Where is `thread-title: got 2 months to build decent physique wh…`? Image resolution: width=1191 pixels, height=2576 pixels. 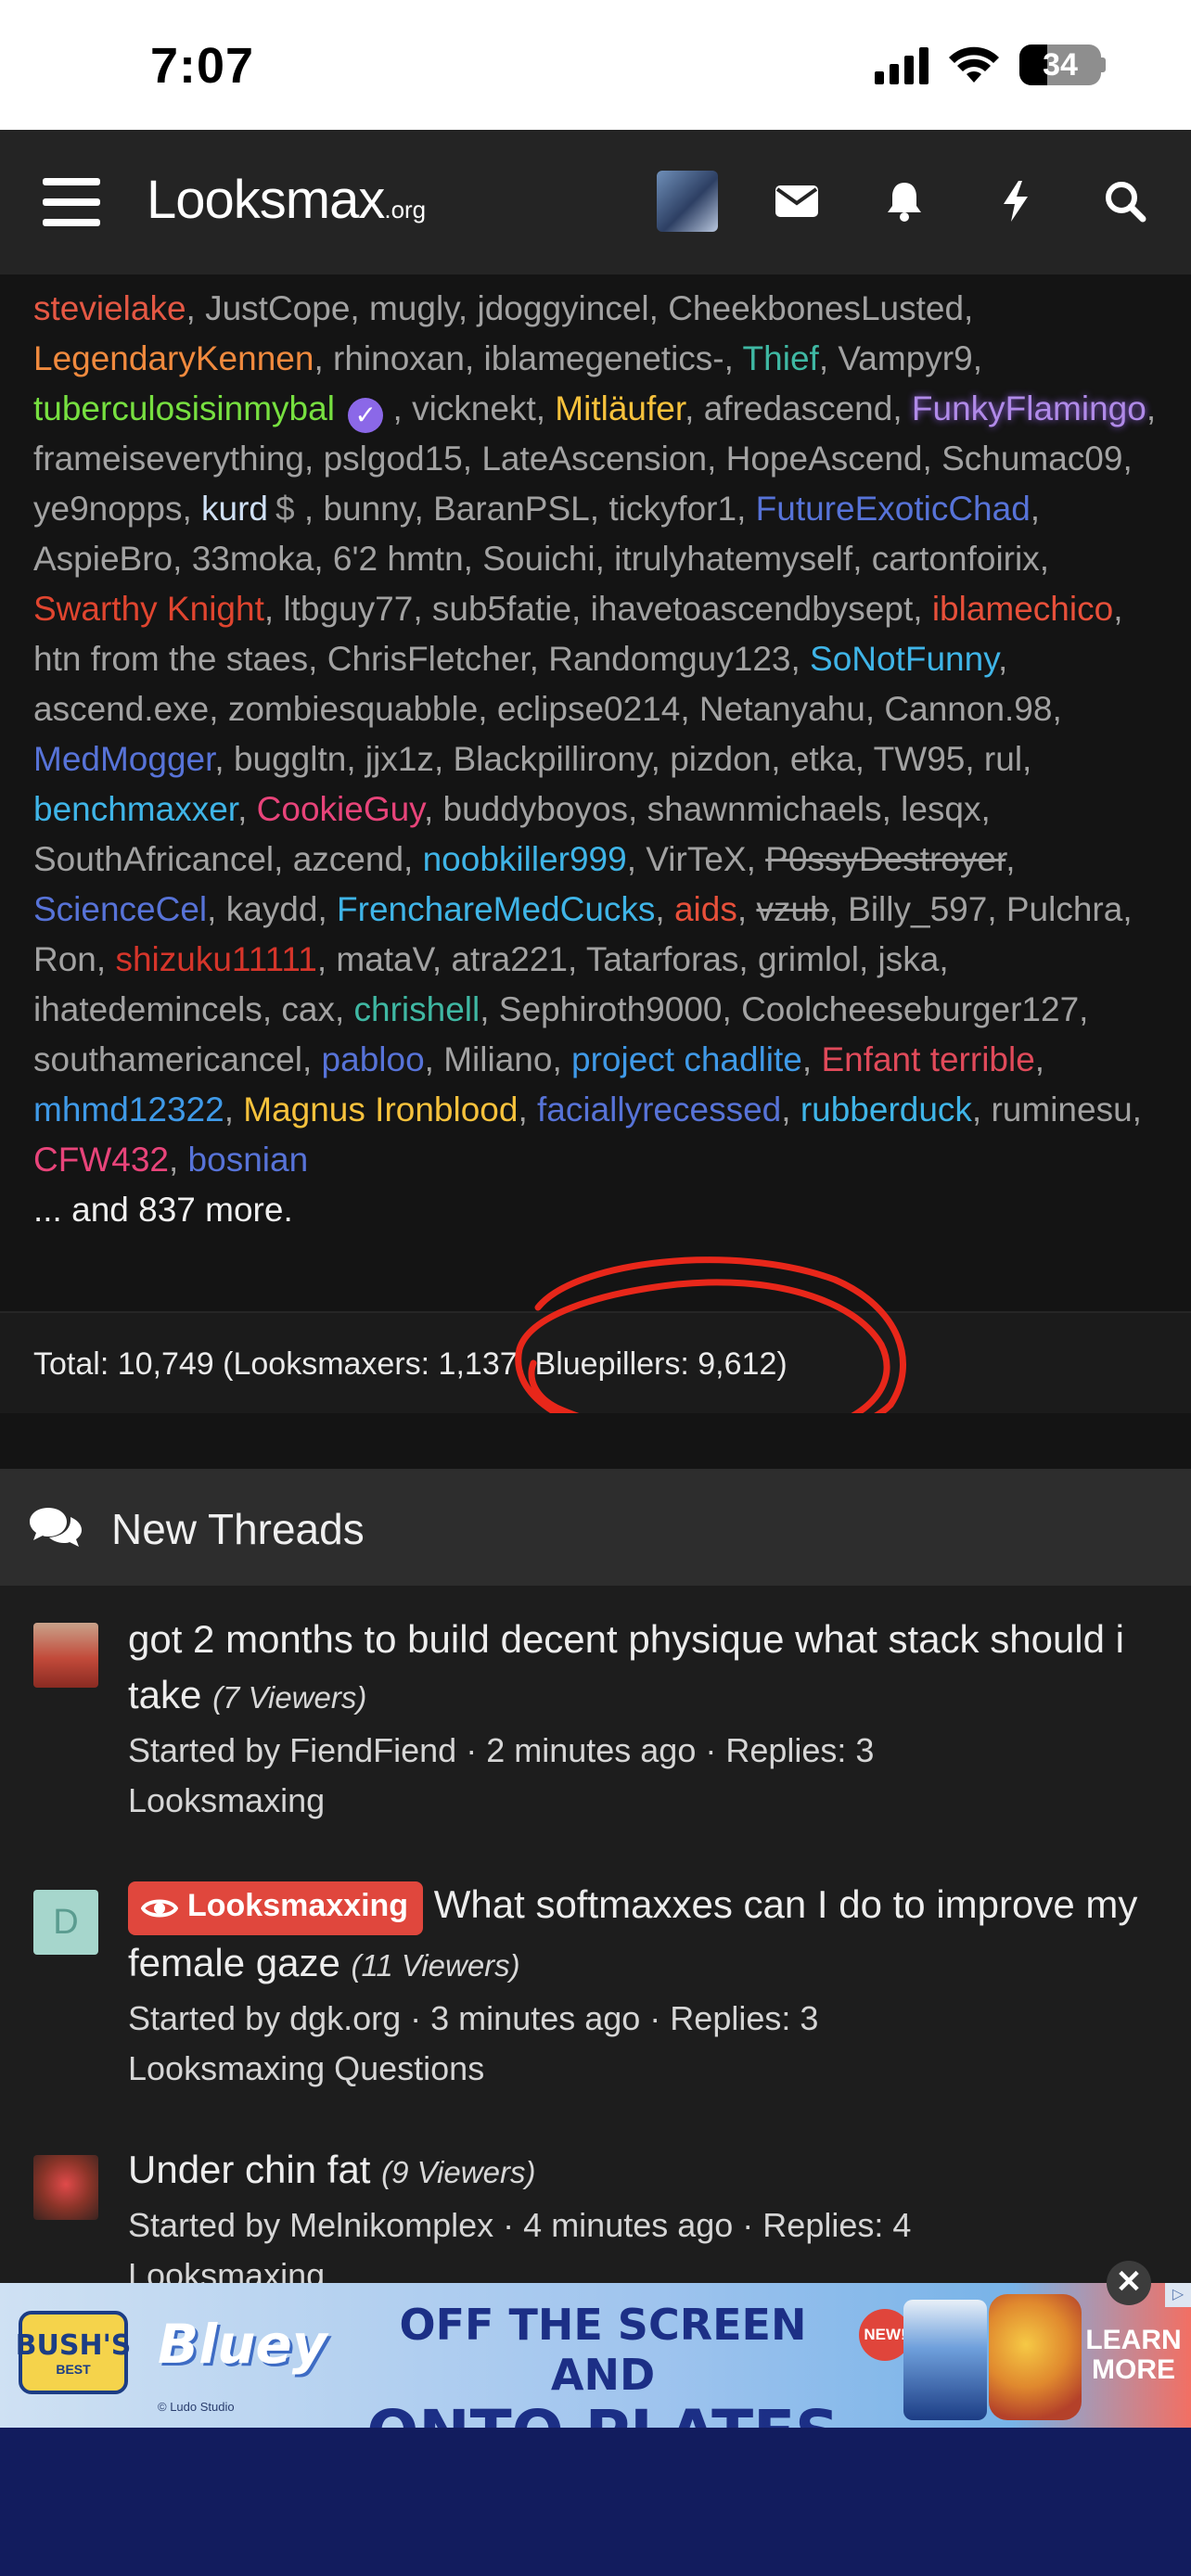
thread-title: got 2 months to build decent physique wh… is located at coordinates (643, 1669).